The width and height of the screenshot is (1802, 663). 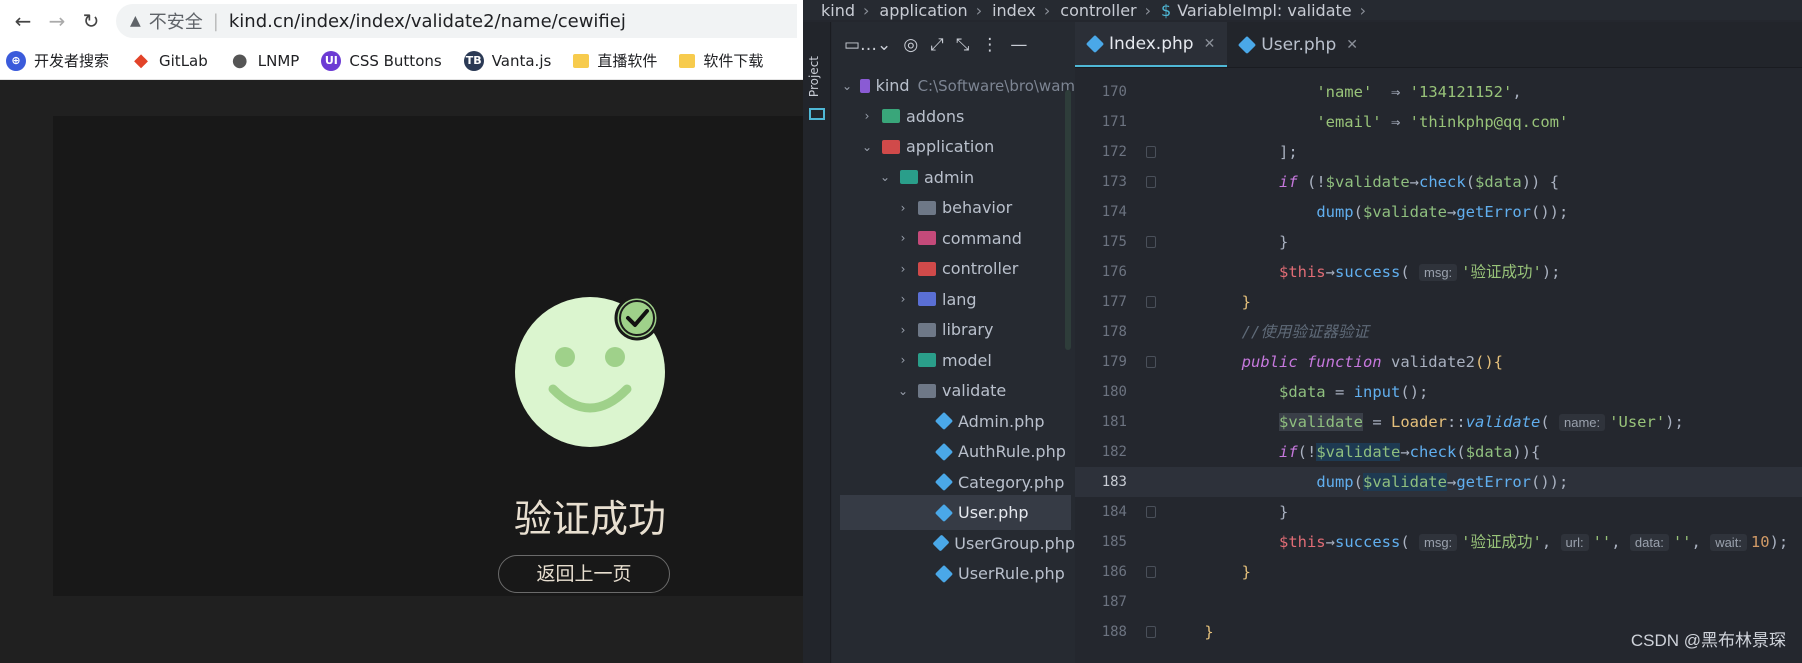 I want to click on expand-icon: ⤢, so click(x=937, y=45).